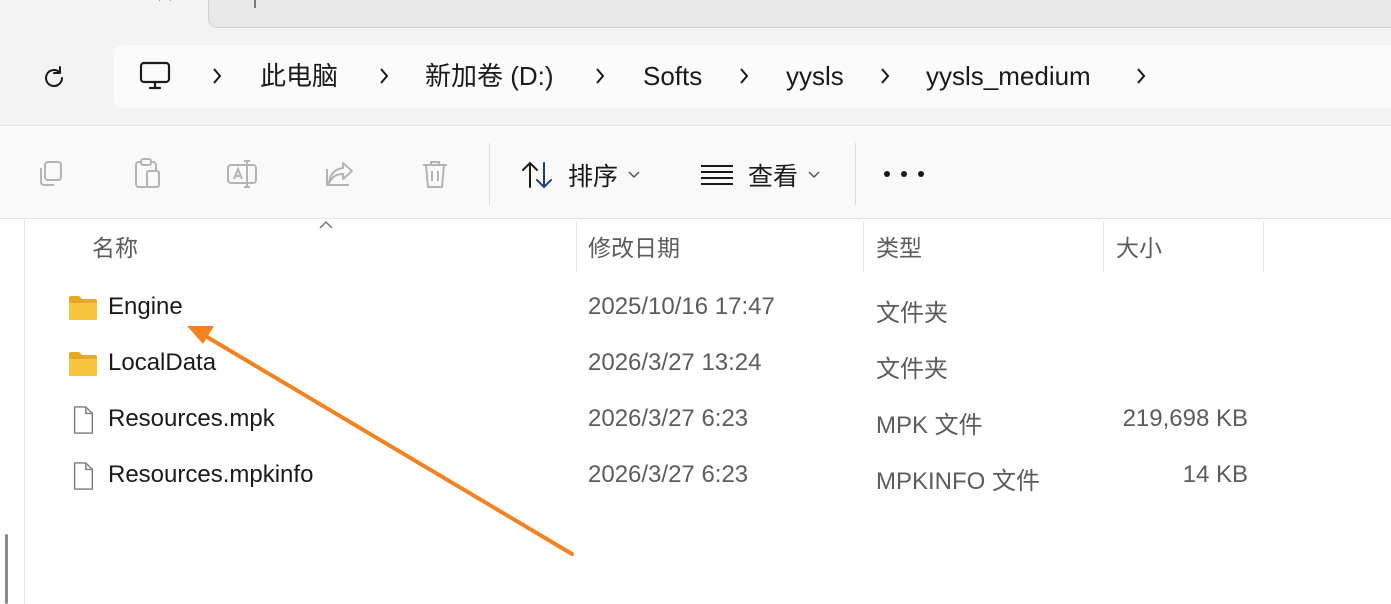 This screenshot has height=604, width=1391. What do you see at coordinates (799, 14) in the screenshot?
I see `inactive-tab-area` at bounding box center [799, 14].